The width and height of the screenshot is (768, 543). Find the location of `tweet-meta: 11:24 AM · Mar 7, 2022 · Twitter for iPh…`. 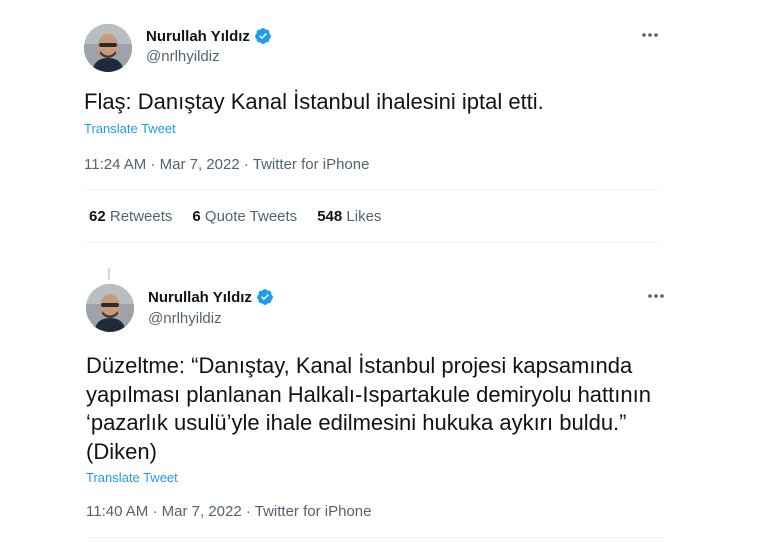

tweet-meta: 11:24 AM · Mar 7, 2022 · Twitter for iPh… is located at coordinates (226, 164).